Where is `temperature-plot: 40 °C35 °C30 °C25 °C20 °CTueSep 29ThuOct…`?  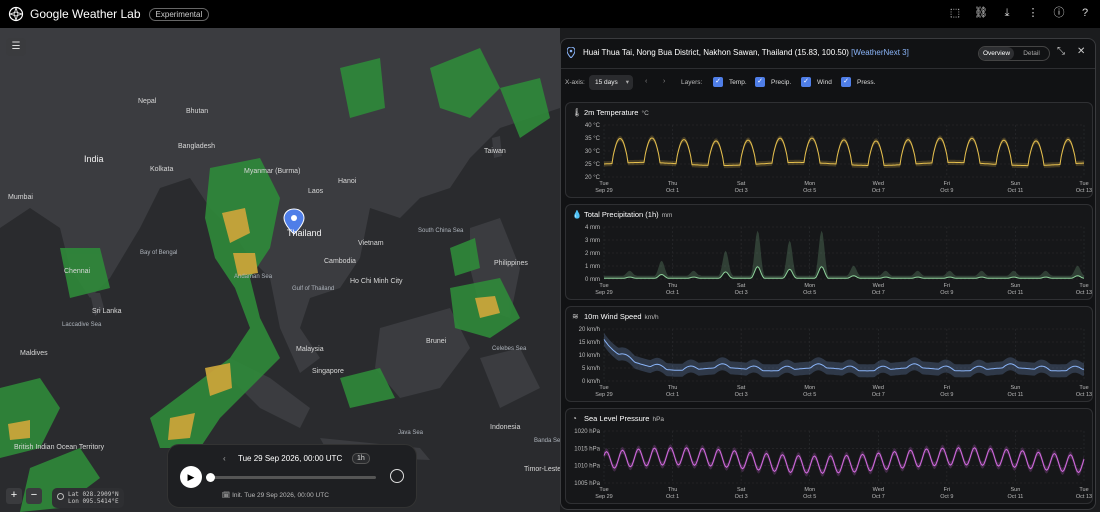
temperature-plot: 40 °C35 °C30 °C25 °C20 °CTueSep 29ThuOct… is located at coordinates (830, 151).